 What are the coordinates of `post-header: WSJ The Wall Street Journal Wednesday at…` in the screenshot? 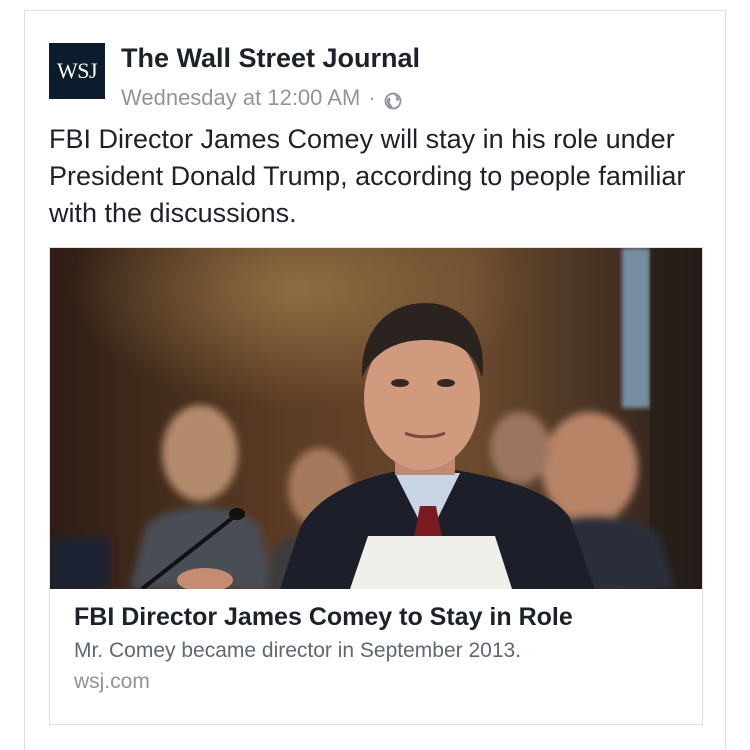 It's located at (369, 73).